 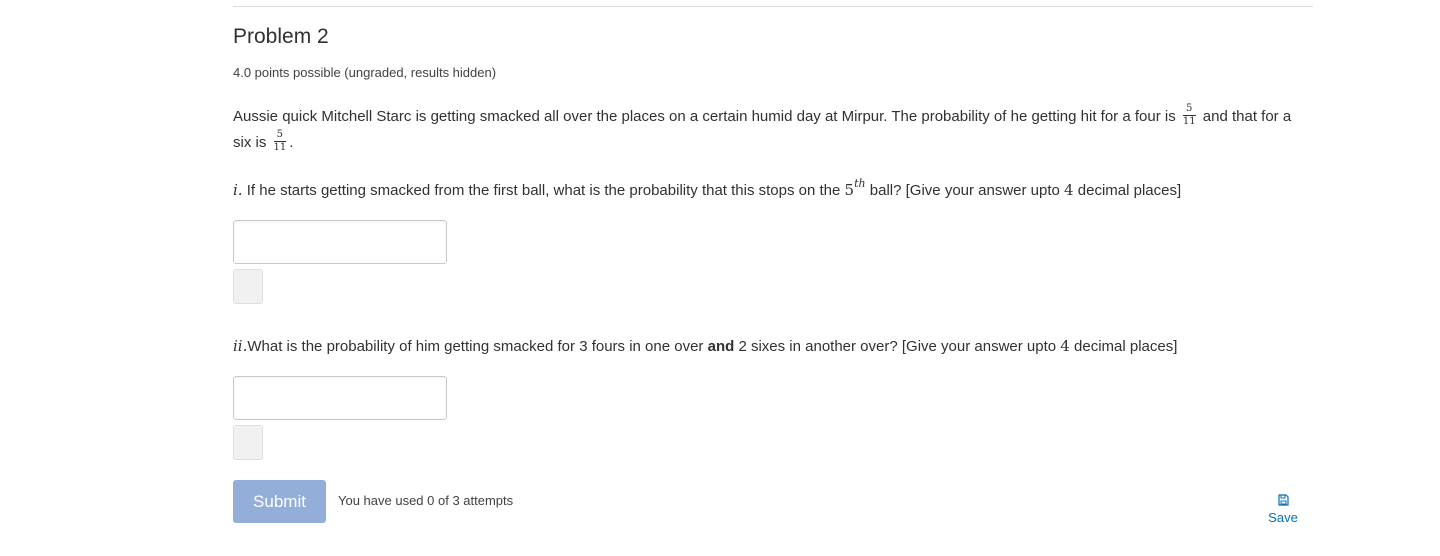 What do you see at coordinates (860, 183) in the screenshot?
I see `question-1-ordinal-suffix: th` at bounding box center [860, 183].